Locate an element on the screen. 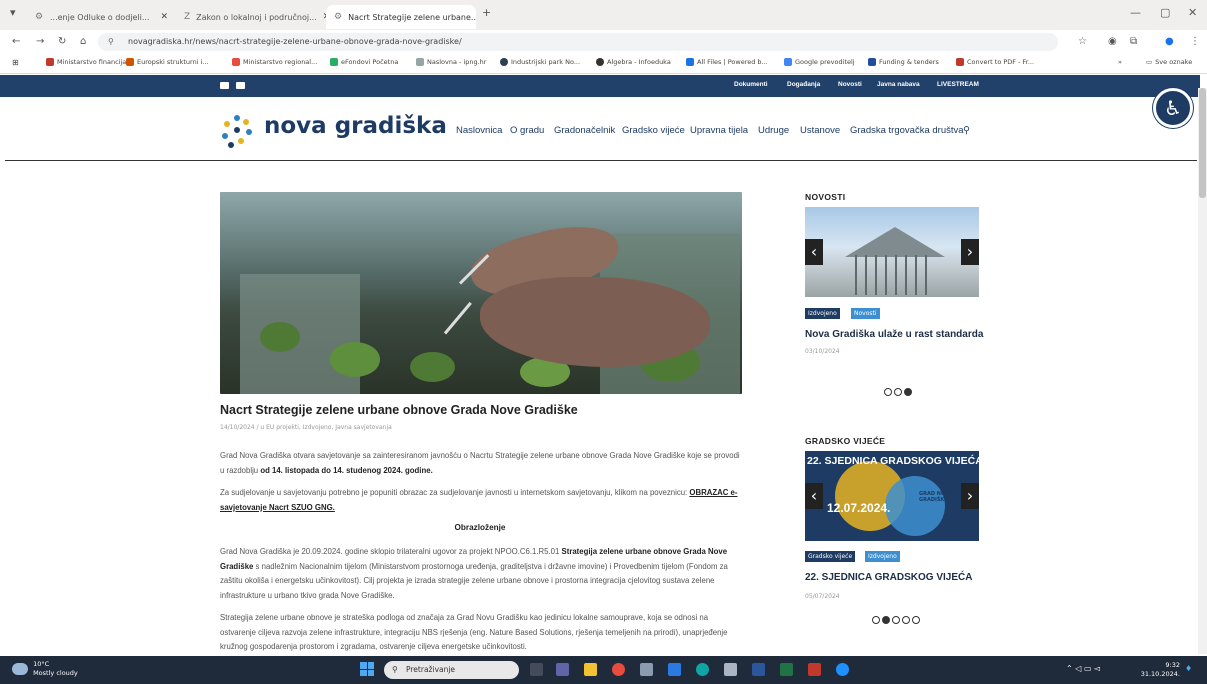 The image size is (1207, 684). council-slider-dots is located at coordinates (896, 620).